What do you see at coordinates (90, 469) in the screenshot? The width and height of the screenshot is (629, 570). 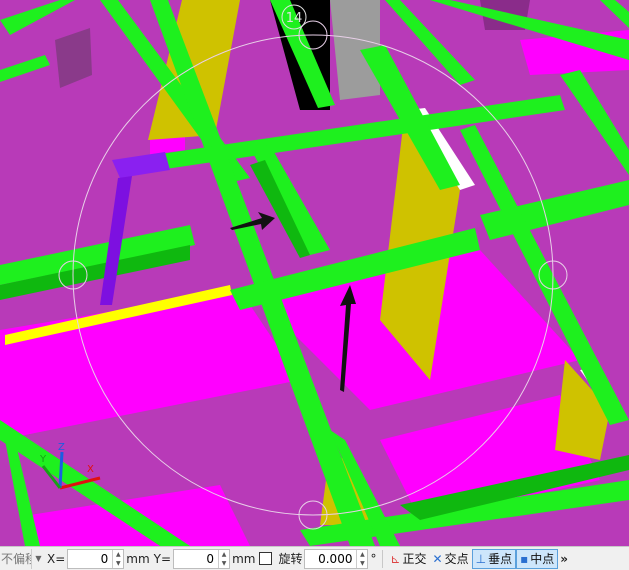 I see `axis-x-label: X` at bounding box center [90, 469].